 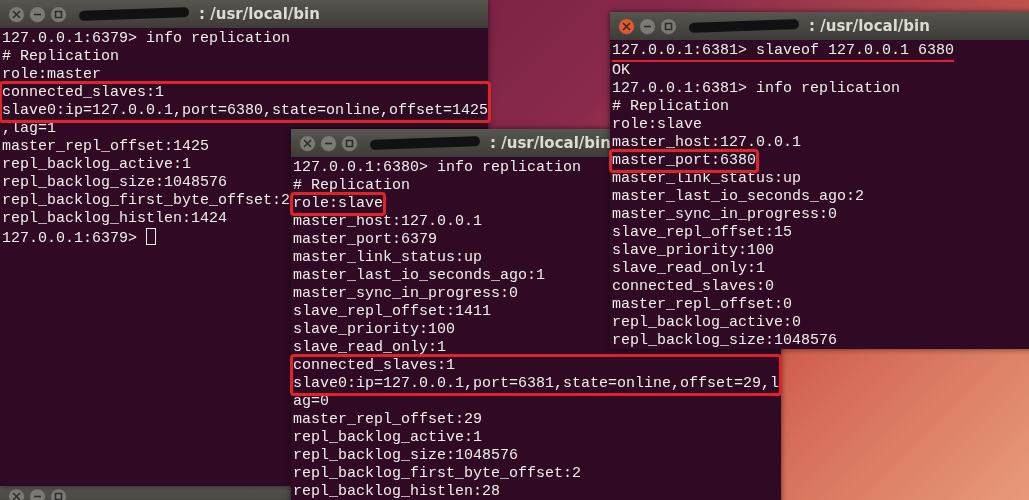 What do you see at coordinates (70, 238) in the screenshot?
I see `prompt-text: 127.0.0.1:6379>` at bounding box center [70, 238].